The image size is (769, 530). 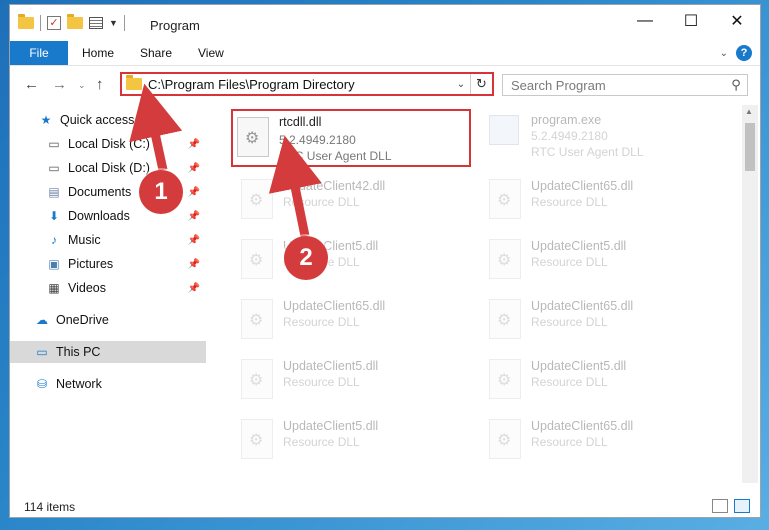 What do you see at coordinates (108, 288) in the screenshot?
I see `nav-item-videos: ▦ Videos 📌` at bounding box center [108, 288].